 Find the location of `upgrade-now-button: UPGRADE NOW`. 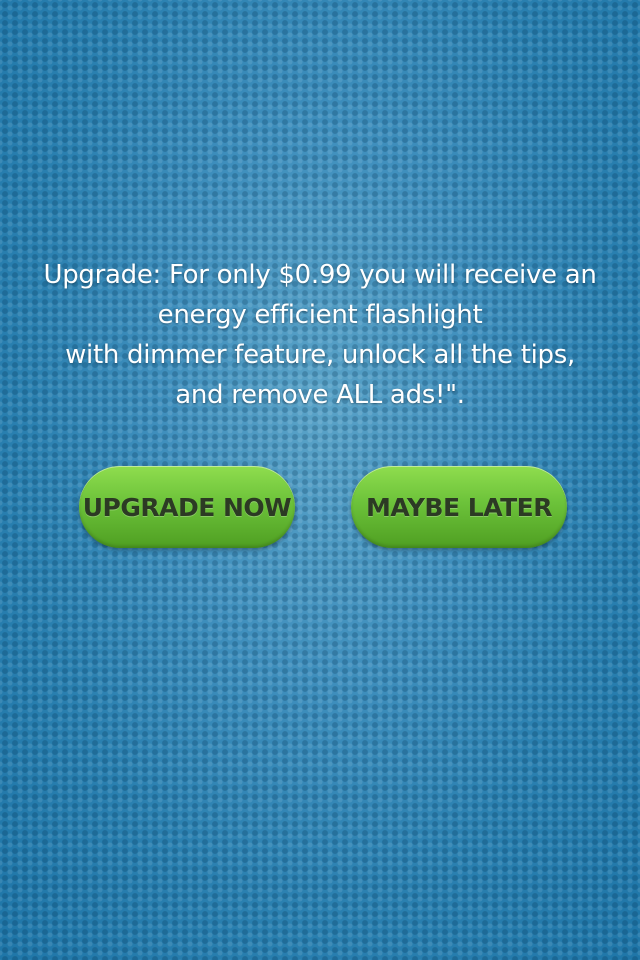

upgrade-now-button: UPGRADE NOW is located at coordinates (187, 507).